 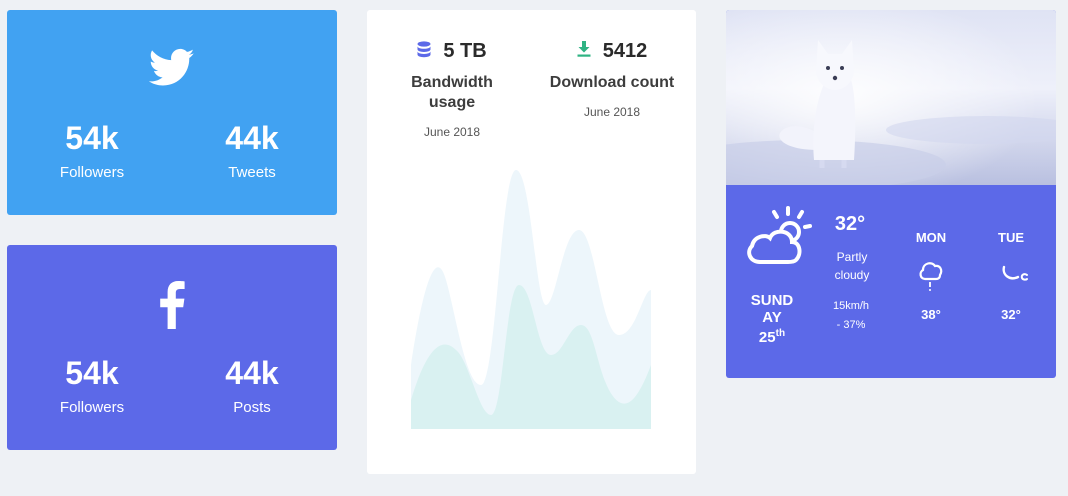 What do you see at coordinates (931, 277) in the screenshot?
I see `rain-cloud-icon` at bounding box center [931, 277].